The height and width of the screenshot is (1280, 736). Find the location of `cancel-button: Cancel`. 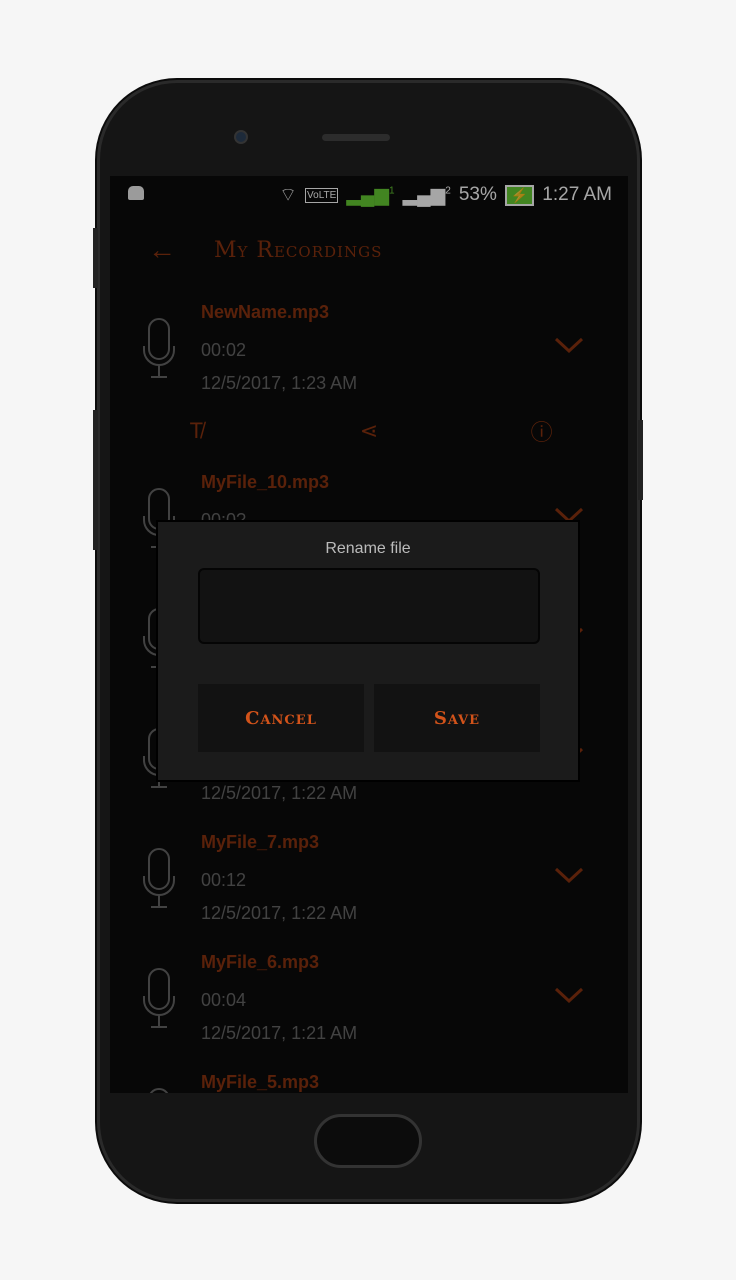

cancel-button: Cancel is located at coordinates (281, 718).